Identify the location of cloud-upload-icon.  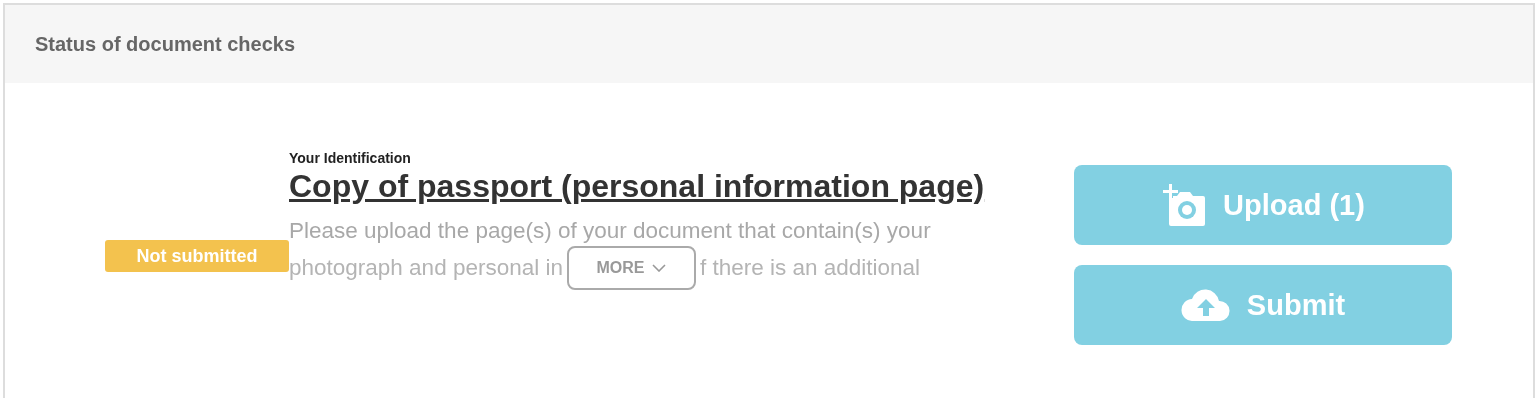
(1205, 305).